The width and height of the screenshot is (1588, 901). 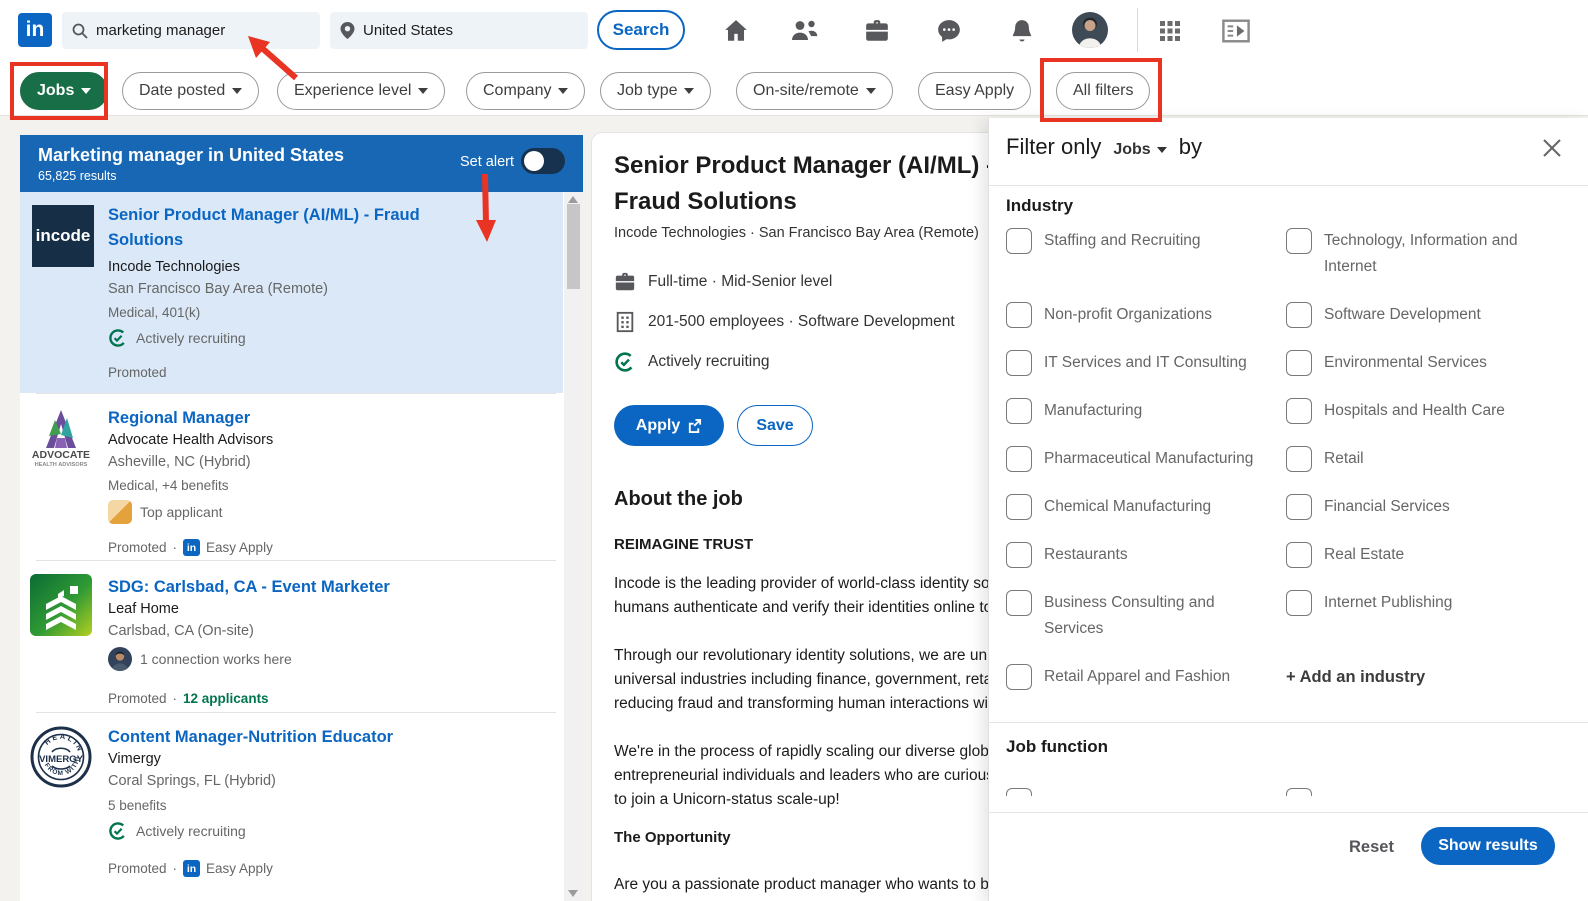 I want to click on applicants-count: 12 applicants, so click(x=226, y=698).